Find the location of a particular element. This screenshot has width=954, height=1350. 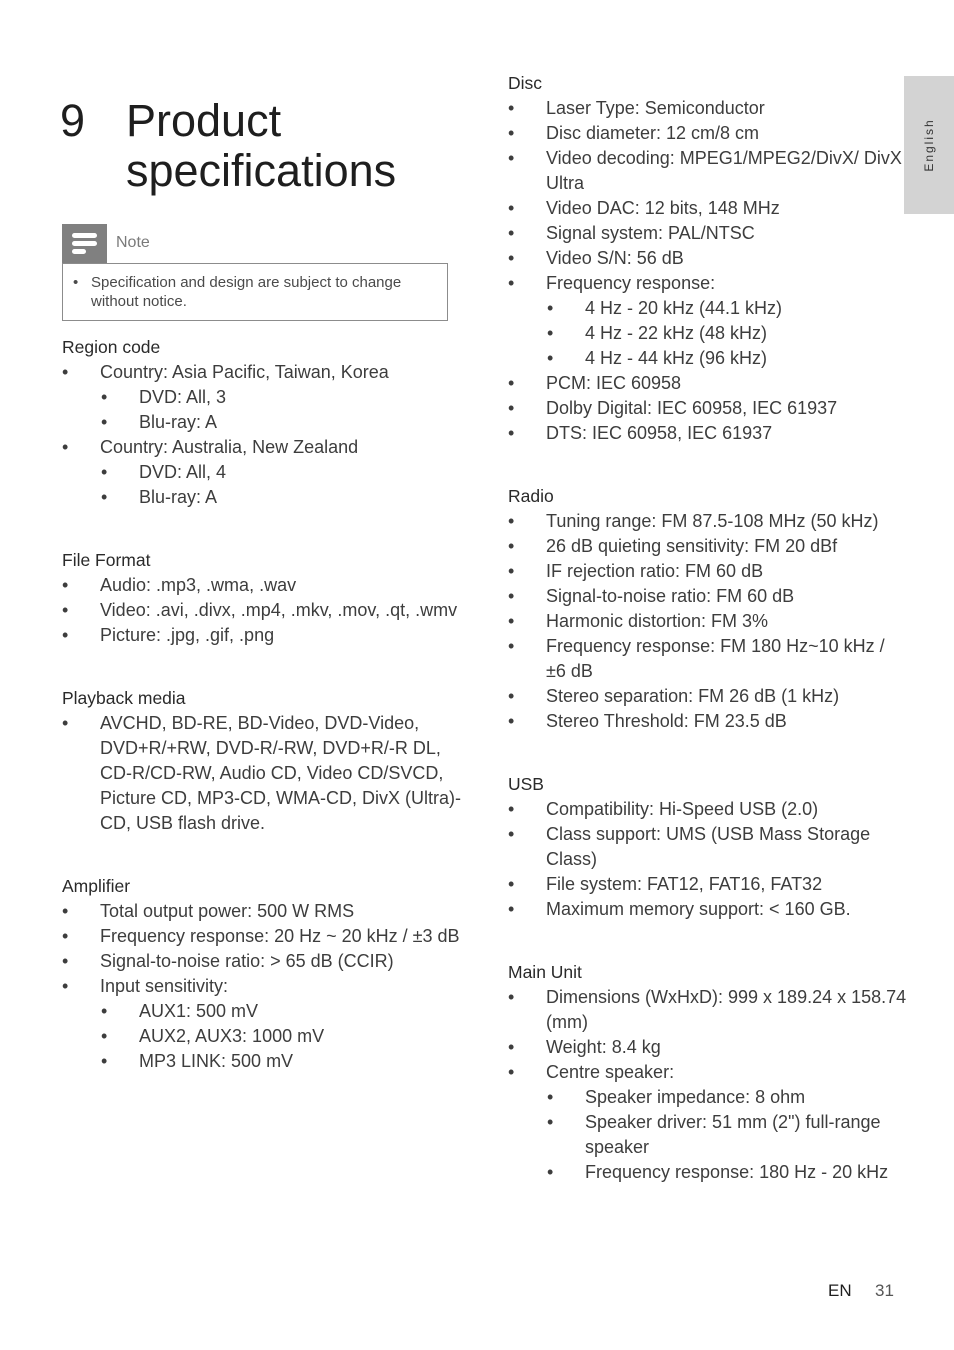

page-number: 31 is located at coordinates (884, 1290).